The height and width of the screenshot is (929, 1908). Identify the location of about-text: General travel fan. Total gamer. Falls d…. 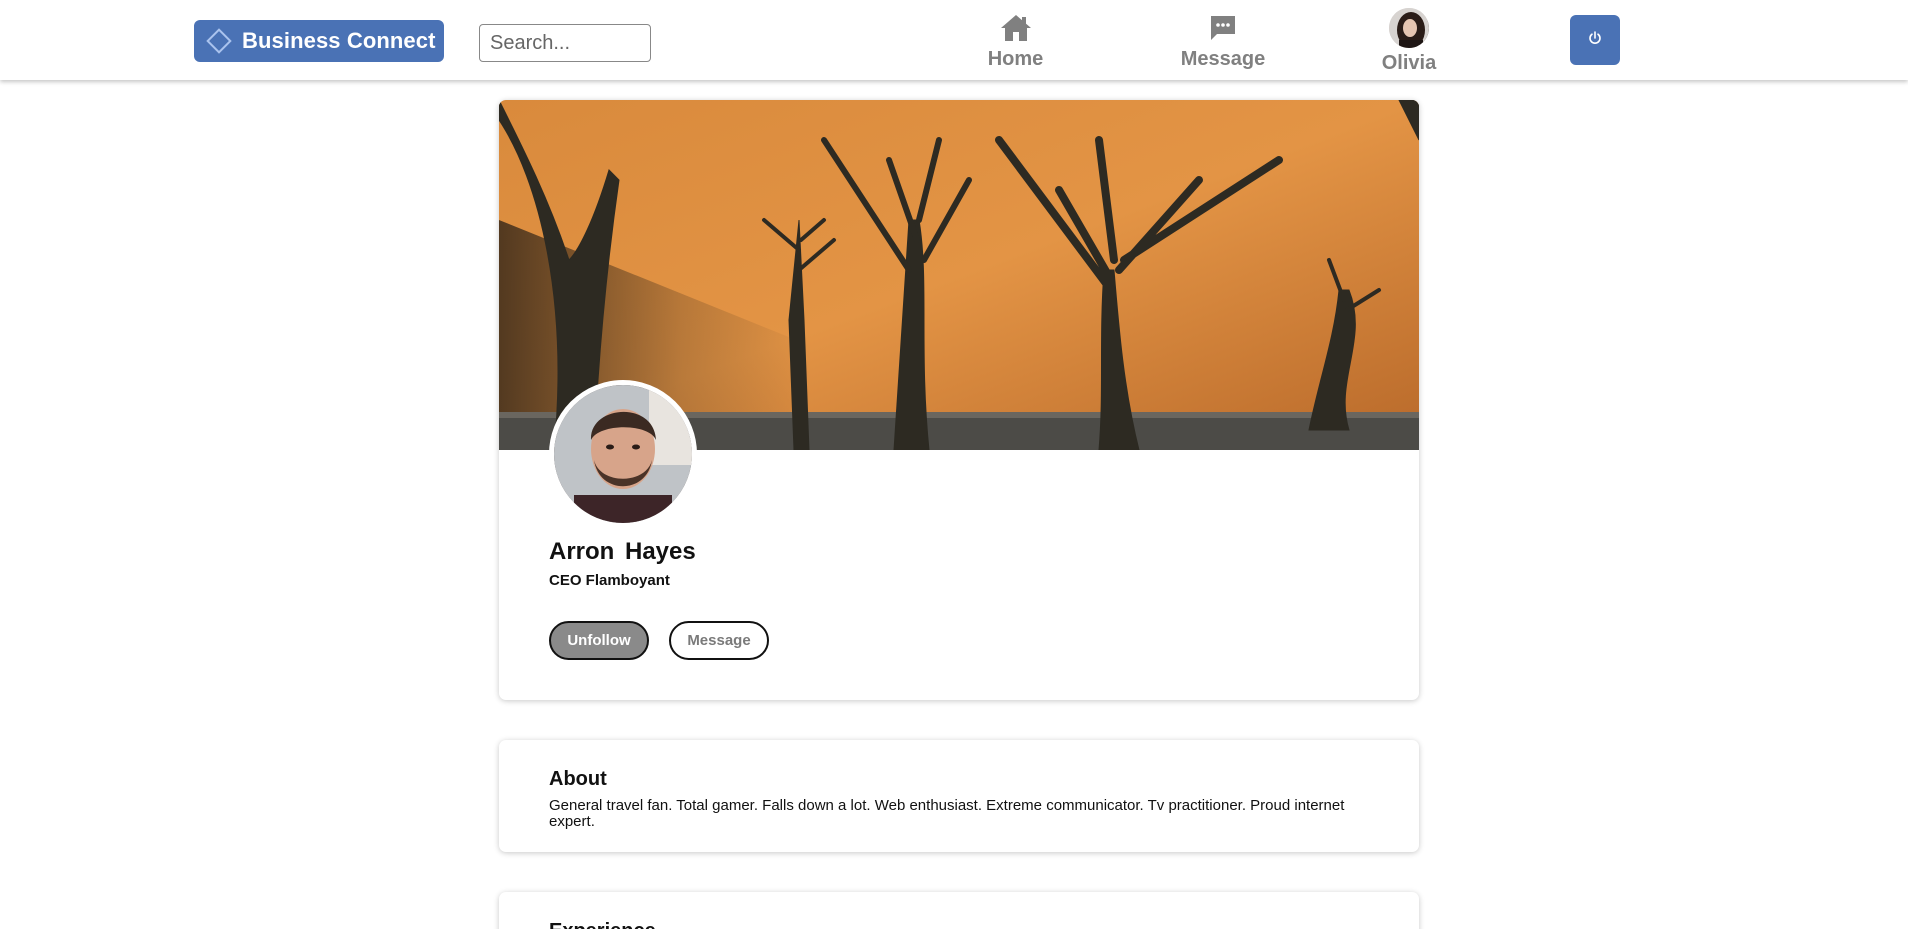
(947, 813).